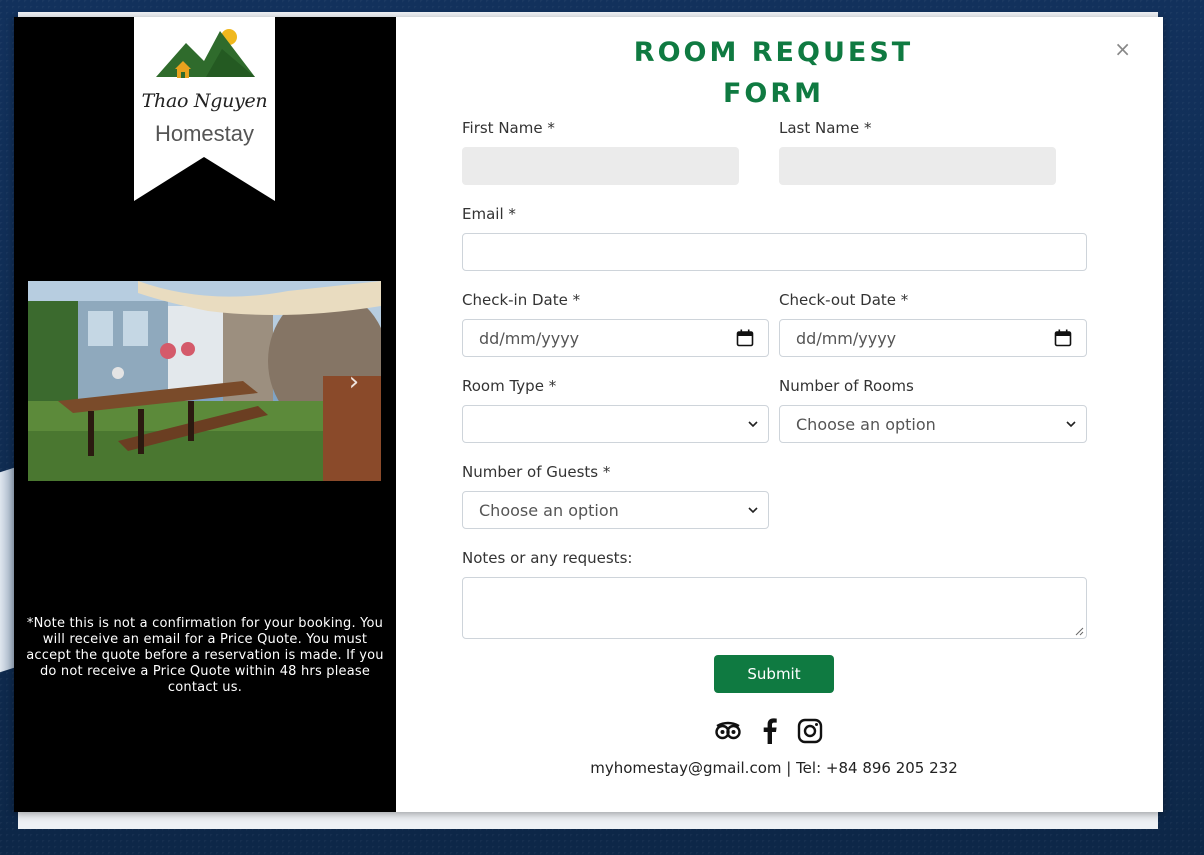 The height and width of the screenshot is (855, 1204). I want to click on homestay-logo: Thao Nguyen Homestay, so click(204, 109).